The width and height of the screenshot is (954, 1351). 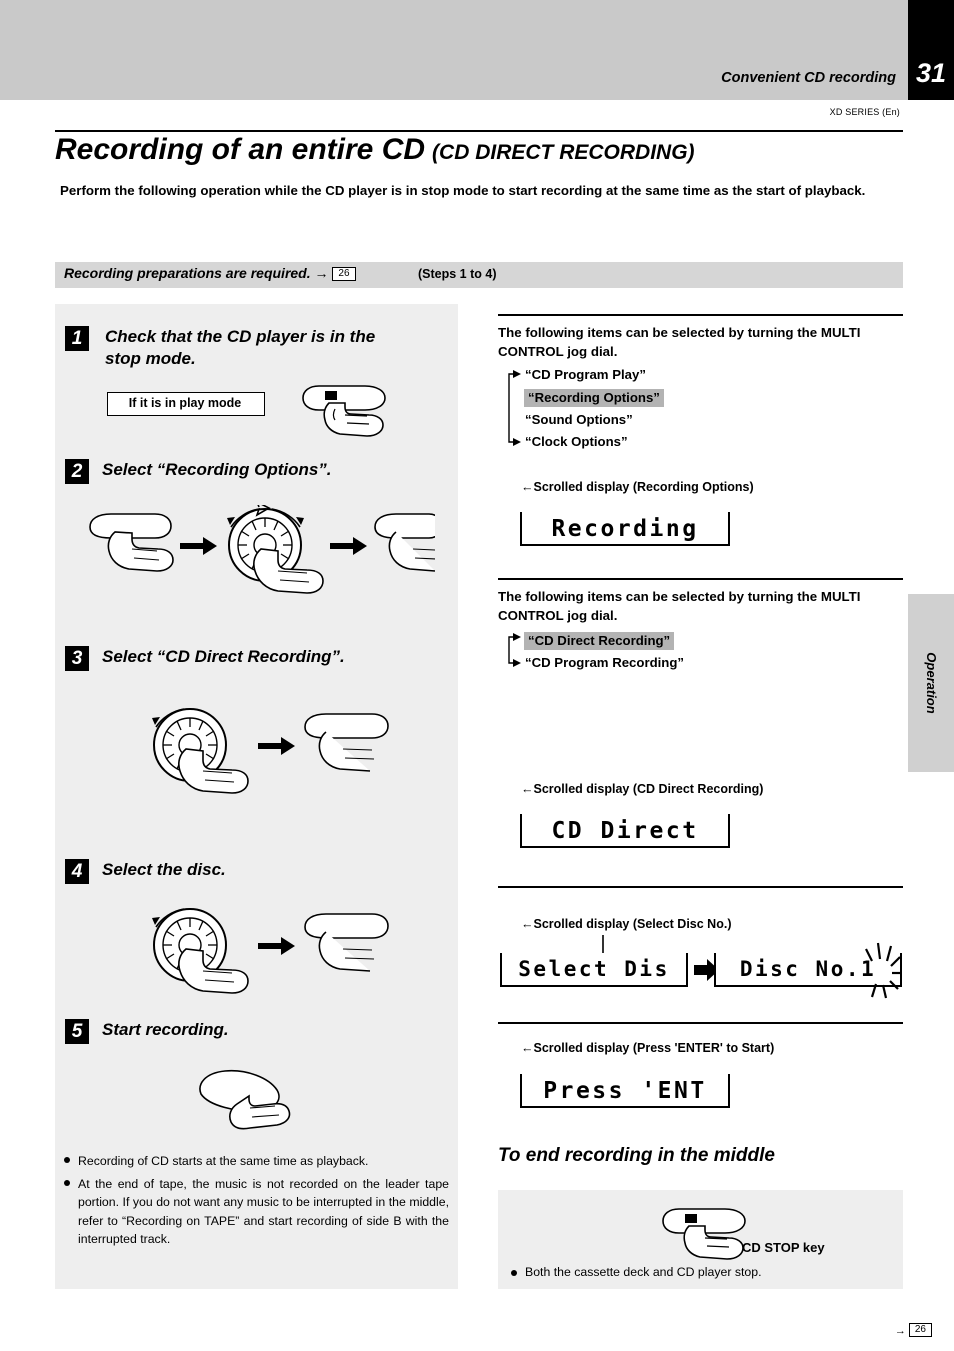 I want to click on display-recording-text: Recording, so click(x=625, y=529).